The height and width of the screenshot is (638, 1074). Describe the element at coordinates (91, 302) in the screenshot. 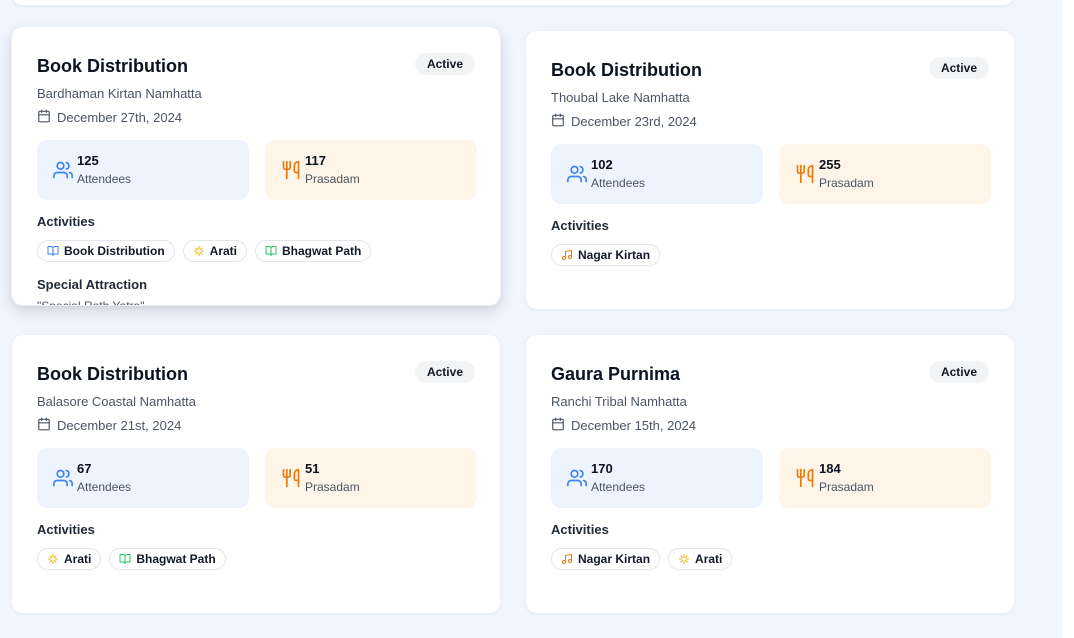

I see `special-attraction-text: "Special Rath Yatra"` at that location.